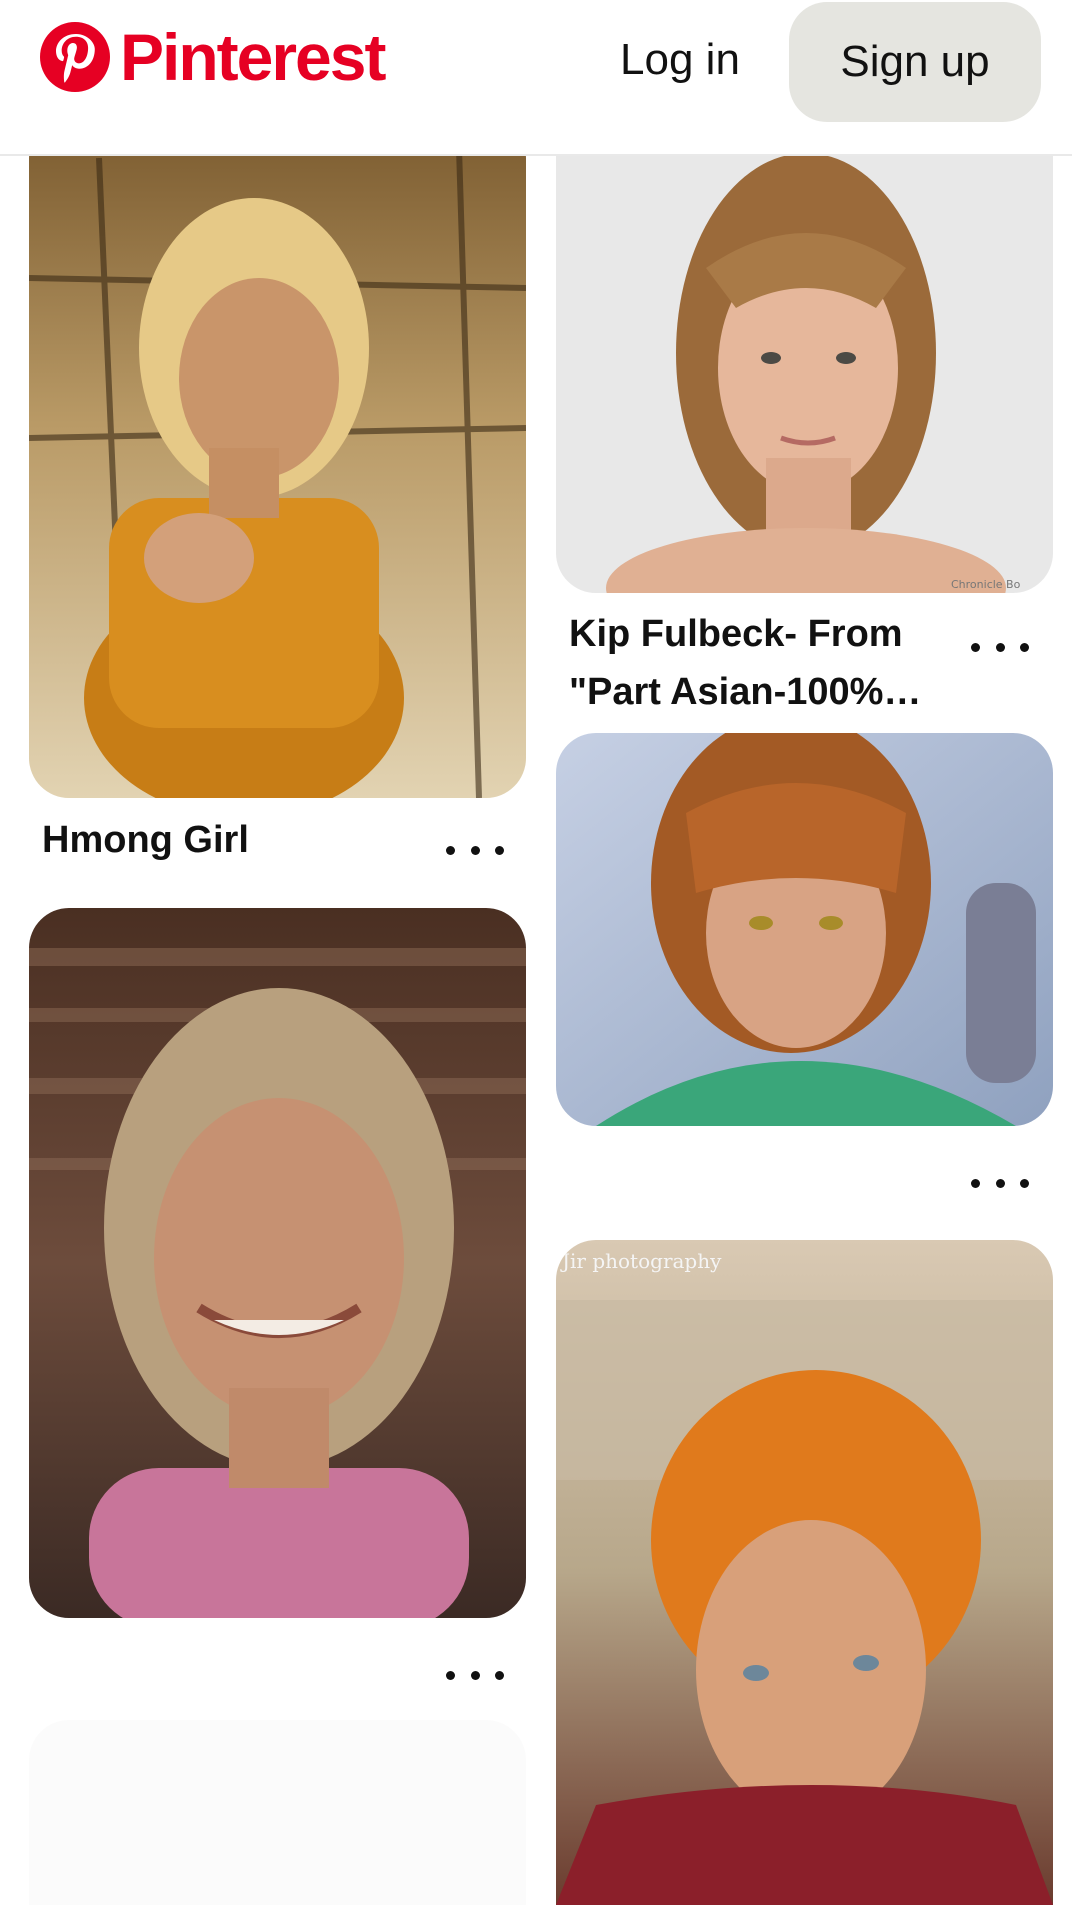 The height and width of the screenshot is (1905, 1072). I want to click on photo-girl-auburn-bangs, so click(804, 929).